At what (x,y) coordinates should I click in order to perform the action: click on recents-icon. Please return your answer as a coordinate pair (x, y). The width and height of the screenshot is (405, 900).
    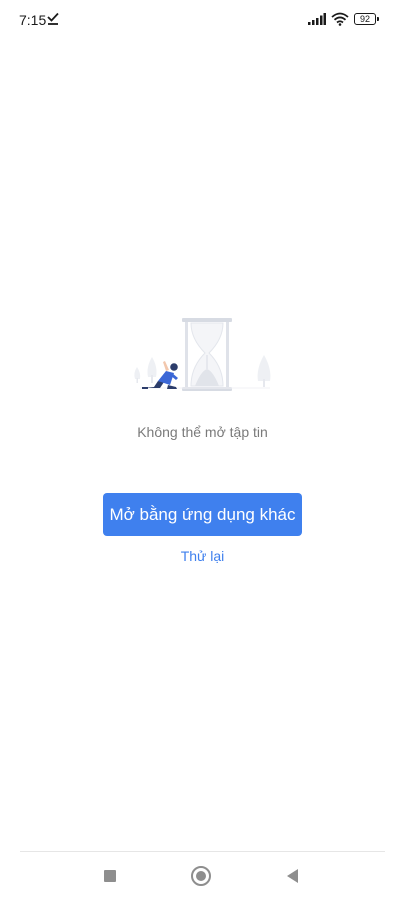
    Looking at the image, I should click on (110, 876).